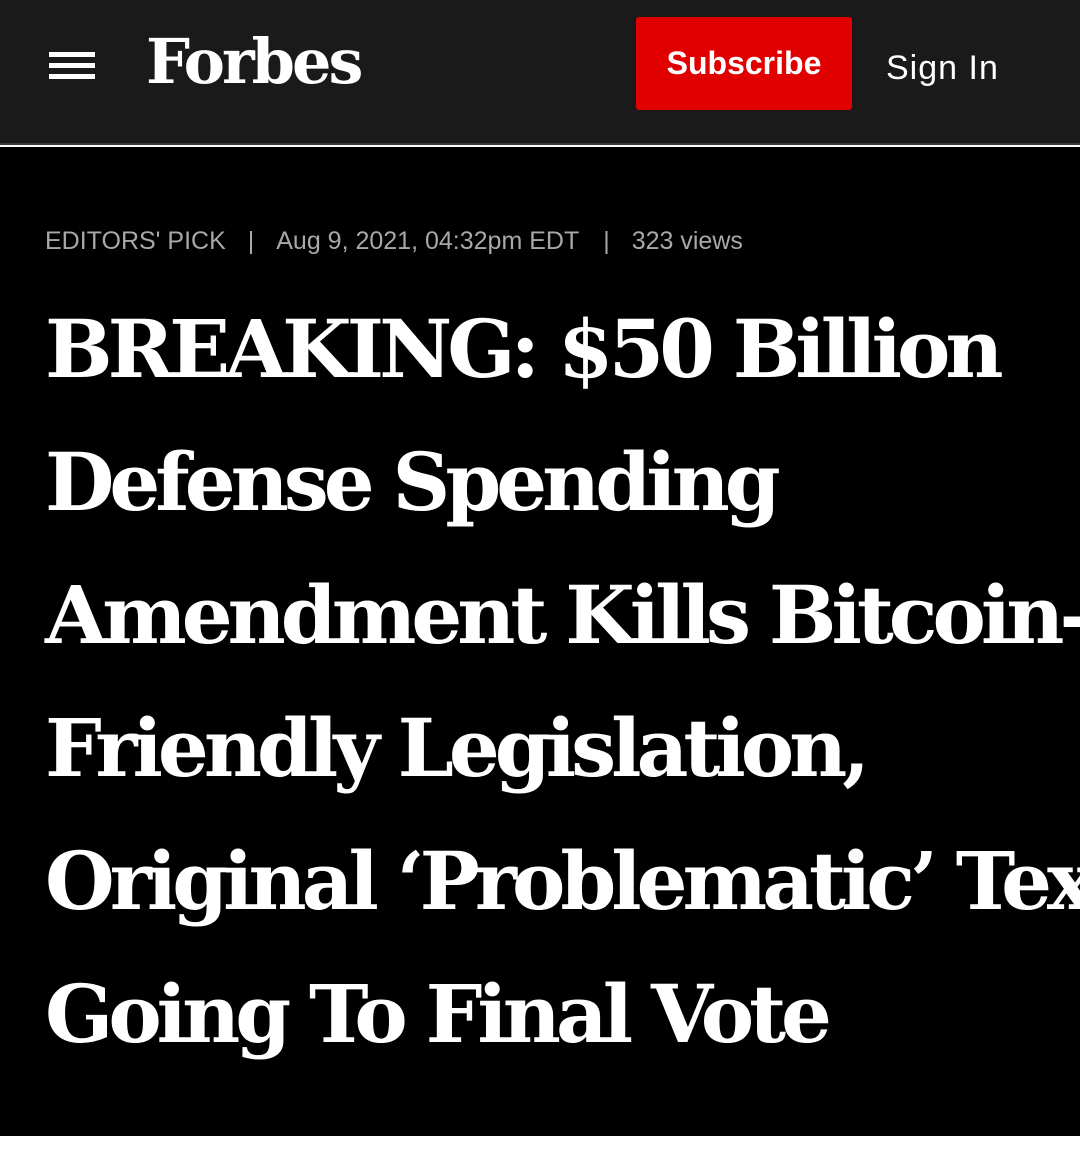  I want to click on headline-line: Defense Spending, so click(413, 482).